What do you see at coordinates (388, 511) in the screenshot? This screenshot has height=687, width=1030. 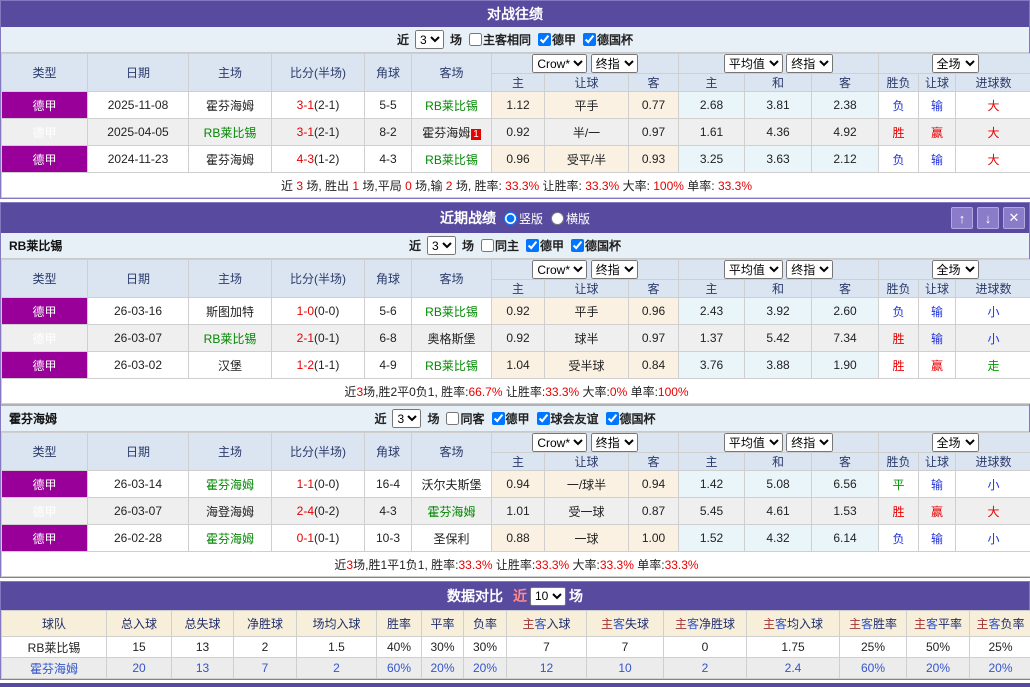 I see `corner-cell: 4-3` at bounding box center [388, 511].